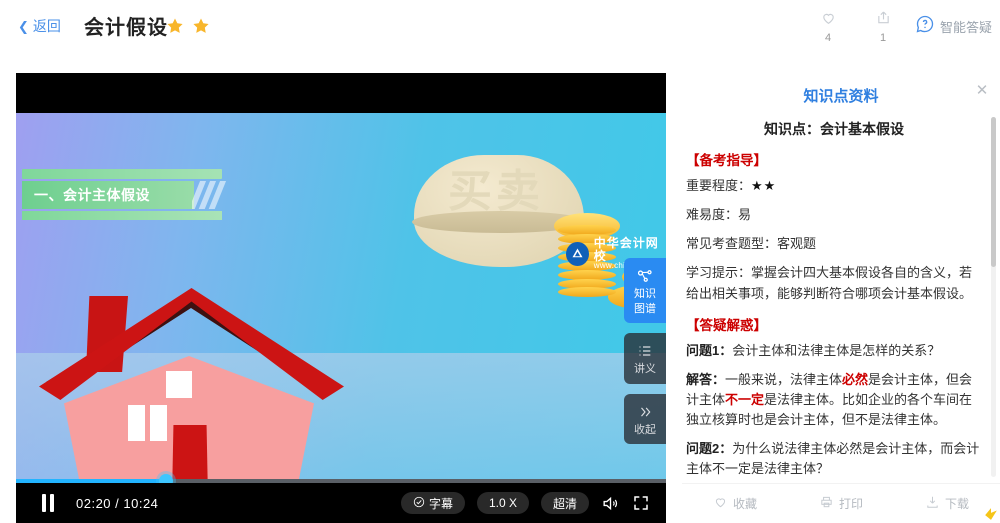 This screenshot has height=523, width=1000. What do you see at coordinates (341, 503) in the screenshot?
I see `video-control-bar: 02:20 / 10:24 字幕 1.0 X 超清` at bounding box center [341, 503].